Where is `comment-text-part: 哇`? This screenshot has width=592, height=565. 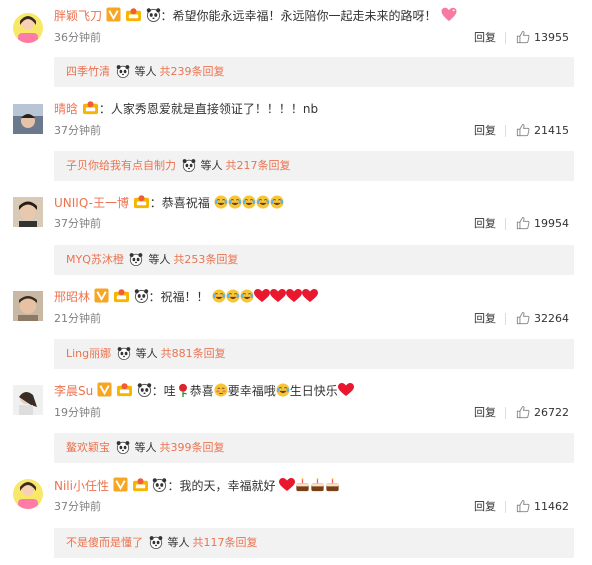 comment-text-part: 哇 is located at coordinates (169, 391).